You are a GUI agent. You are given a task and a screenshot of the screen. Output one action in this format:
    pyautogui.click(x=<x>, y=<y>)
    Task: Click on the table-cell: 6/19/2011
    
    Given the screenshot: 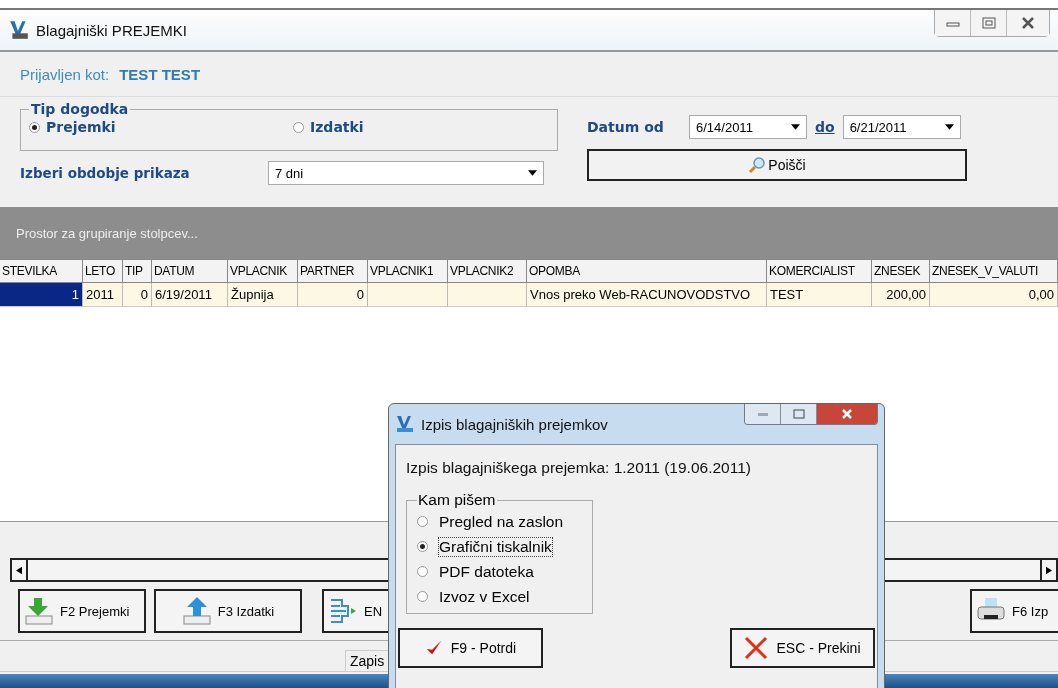 What is the action you would take?
    pyautogui.click(x=190, y=295)
    